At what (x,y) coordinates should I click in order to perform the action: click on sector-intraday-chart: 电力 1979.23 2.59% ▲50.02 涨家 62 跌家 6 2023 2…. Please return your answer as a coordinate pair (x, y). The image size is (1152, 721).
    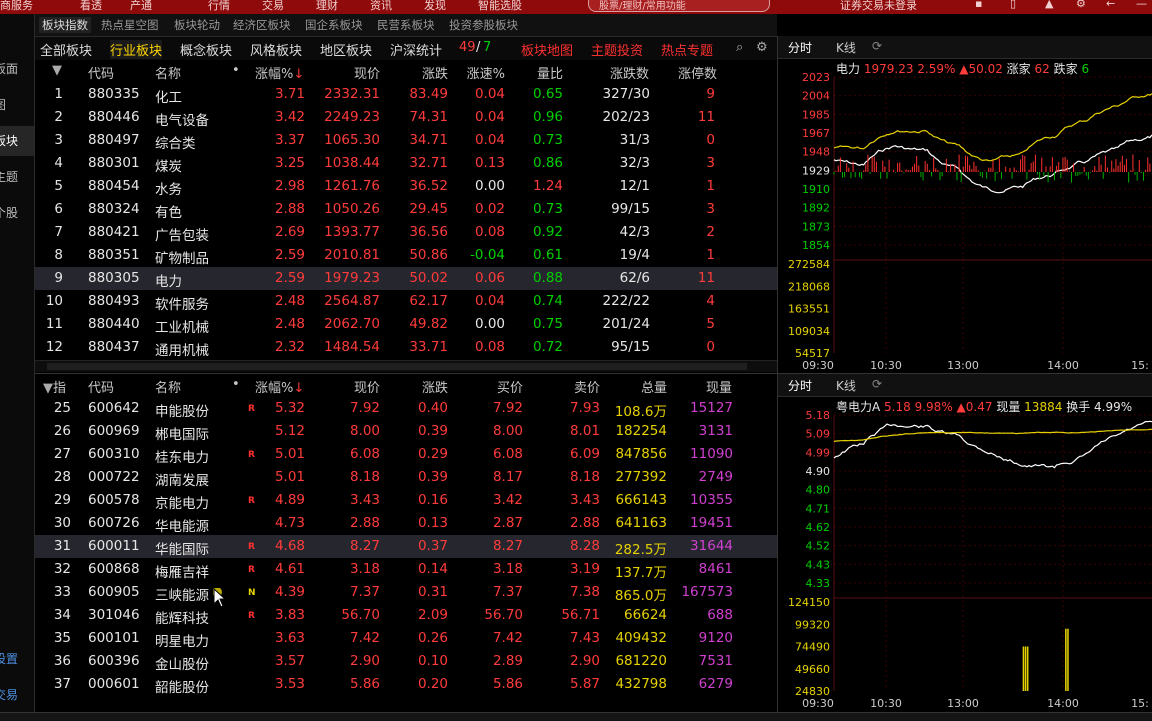
    Looking at the image, I should click on (965, 216).